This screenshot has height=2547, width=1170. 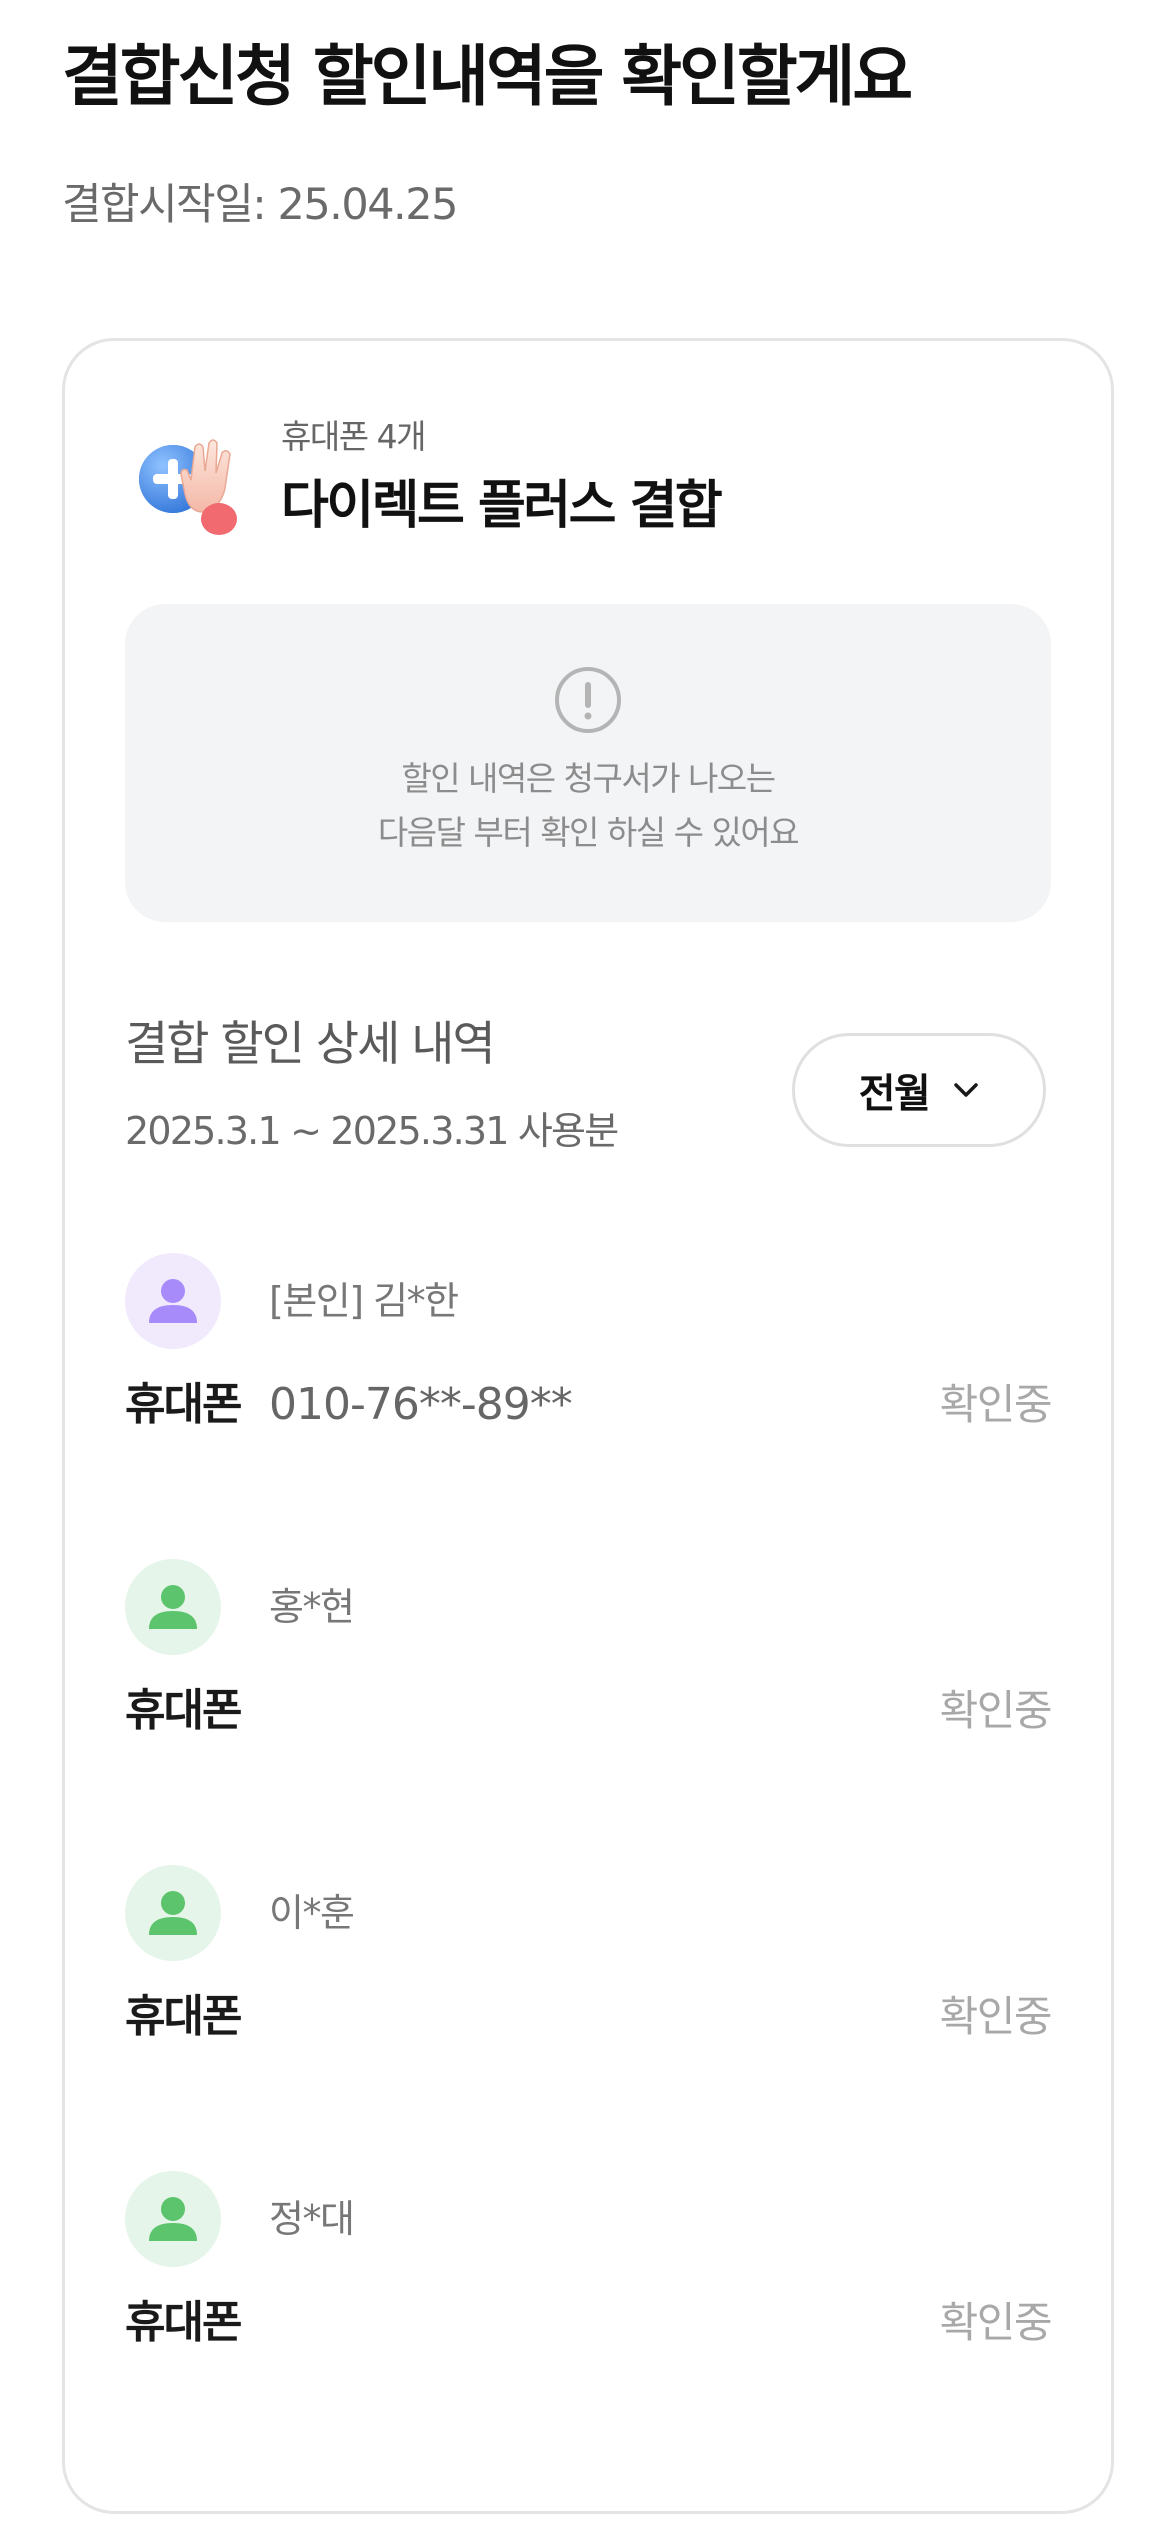 What do you see at coordinates (188, 487) in the screenshot?
I see `hand-plus-icon` at bounding box center [188, 487].